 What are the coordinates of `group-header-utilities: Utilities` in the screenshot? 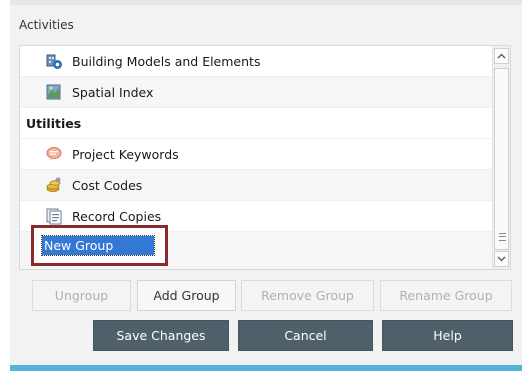 It's located at (257, 123).